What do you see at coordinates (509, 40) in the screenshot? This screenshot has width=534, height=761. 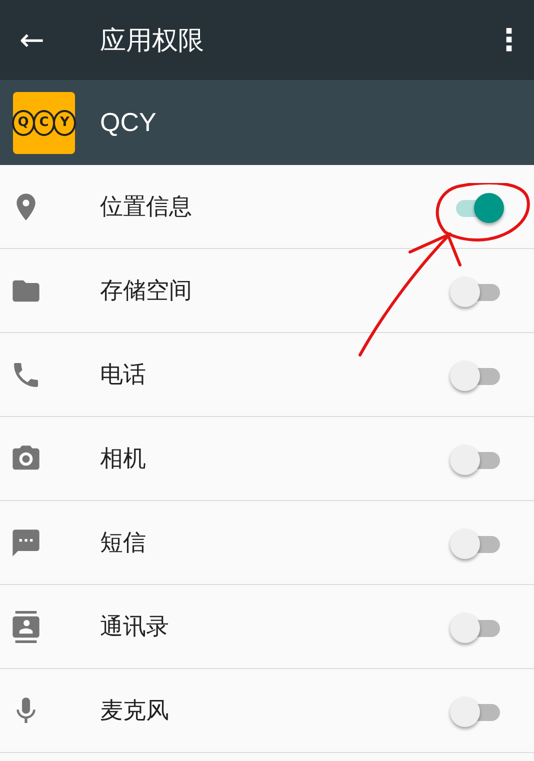 I see `menu-button: ⋮` at bounding box center [509, 40].